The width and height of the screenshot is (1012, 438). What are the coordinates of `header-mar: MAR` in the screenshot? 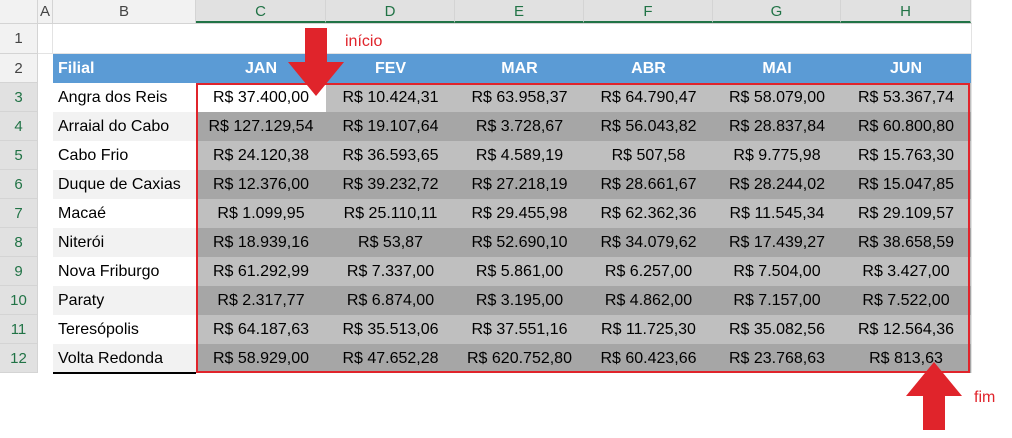 It's located at (519, 68).